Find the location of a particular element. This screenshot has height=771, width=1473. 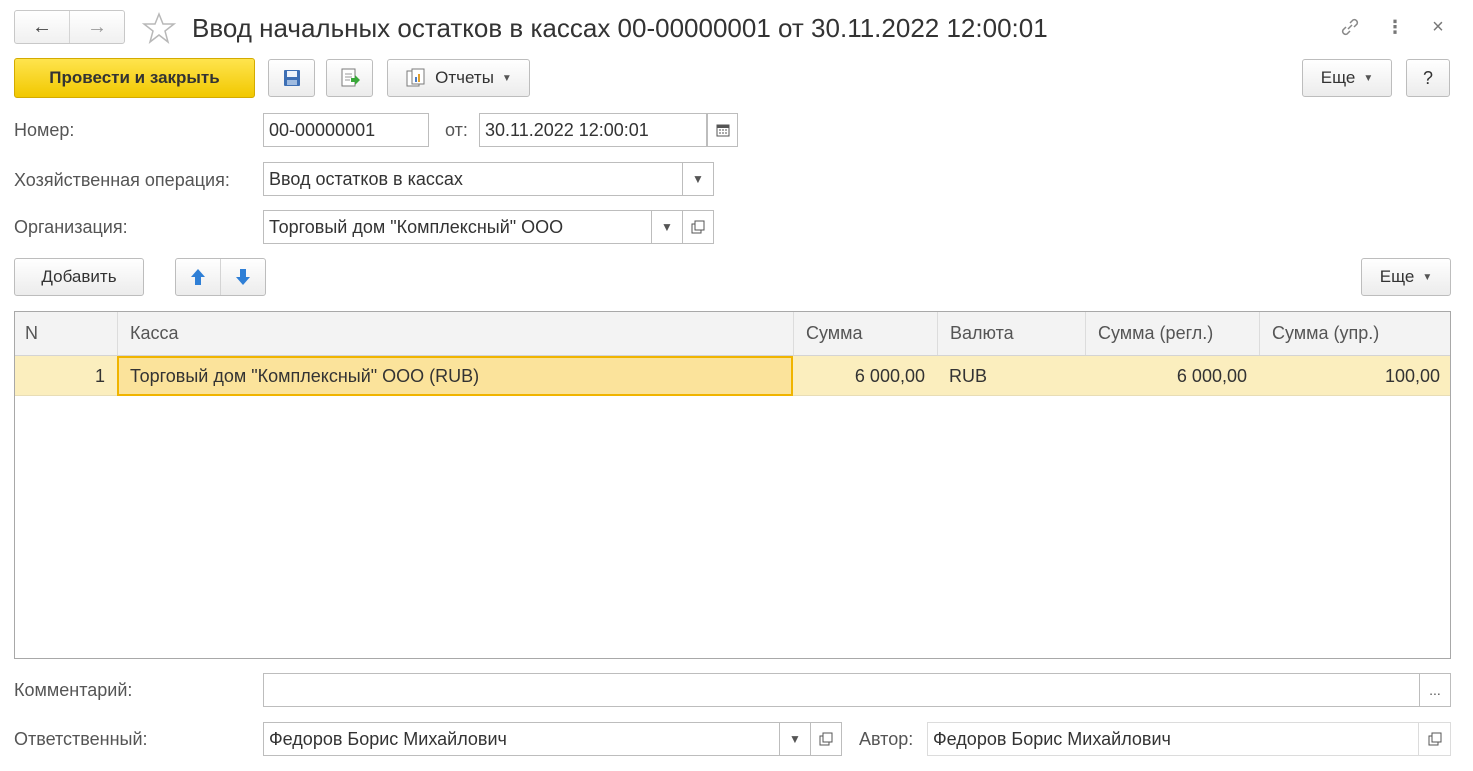

reports-button: Отчеты ▼ is located at coordinates (458, 78).